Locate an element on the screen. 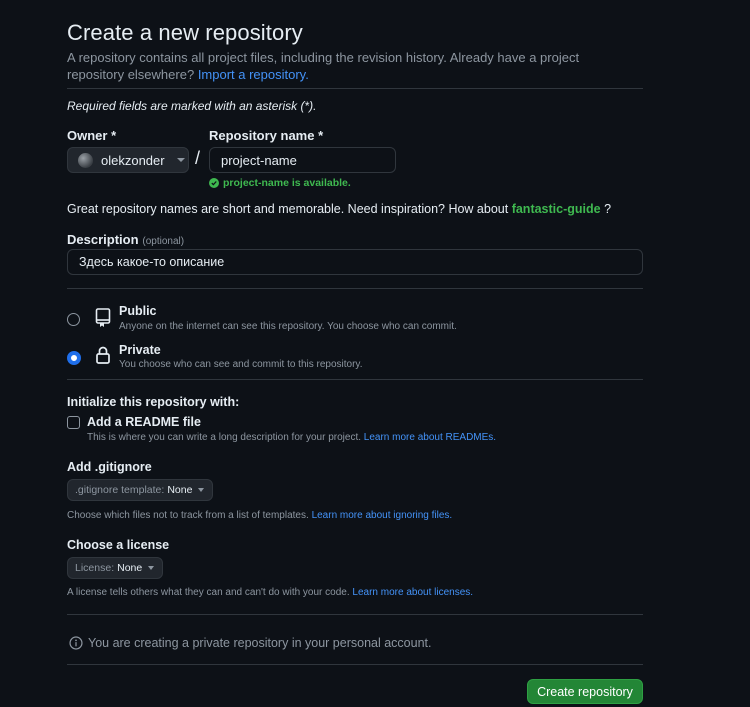  owner-avatar is located at coordinates (85, 160).